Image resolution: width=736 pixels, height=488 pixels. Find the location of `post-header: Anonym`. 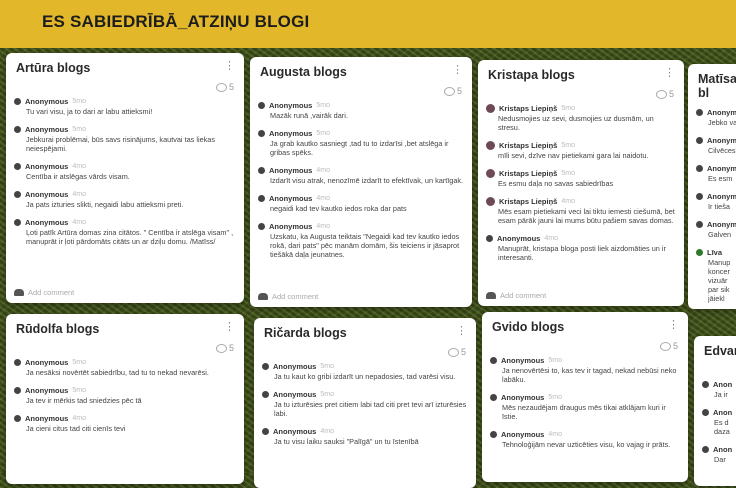

post-header: Anonym is located at coordinates (716, 168).